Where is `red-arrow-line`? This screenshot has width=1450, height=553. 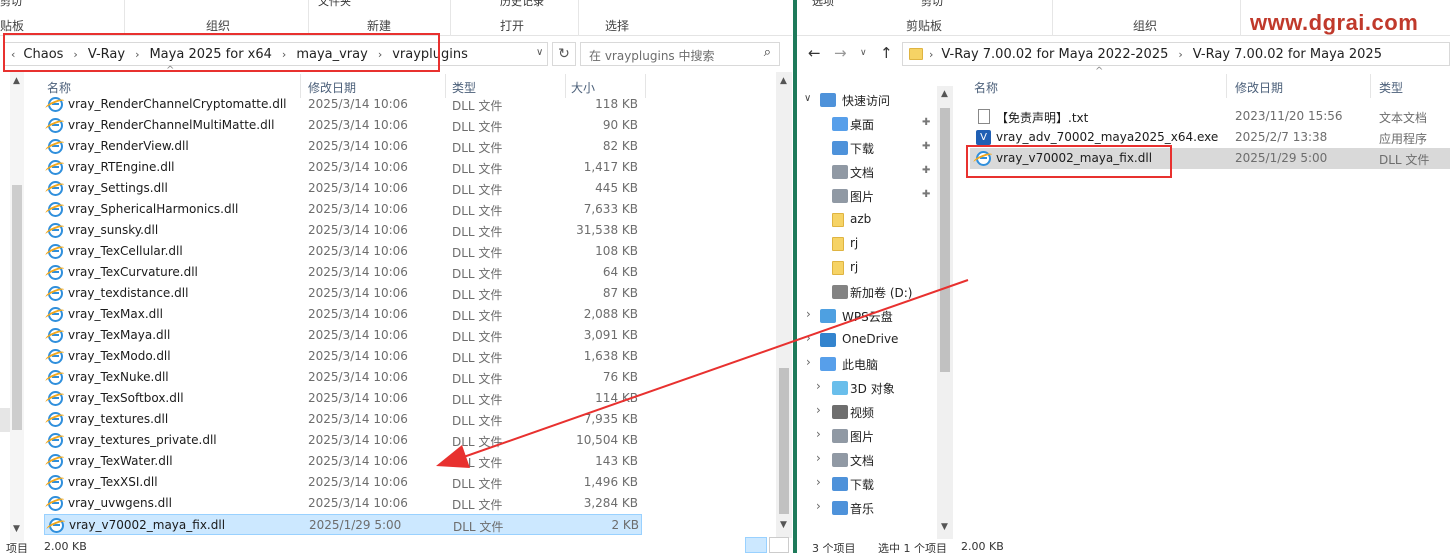 red-arrow-line is located at coordinates (711, 370).